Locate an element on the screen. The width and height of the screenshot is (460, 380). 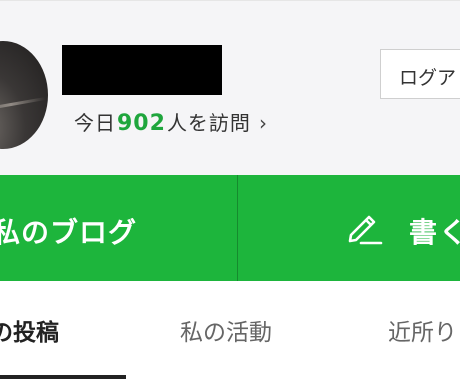
avatar is located at coordinates (24, 95).